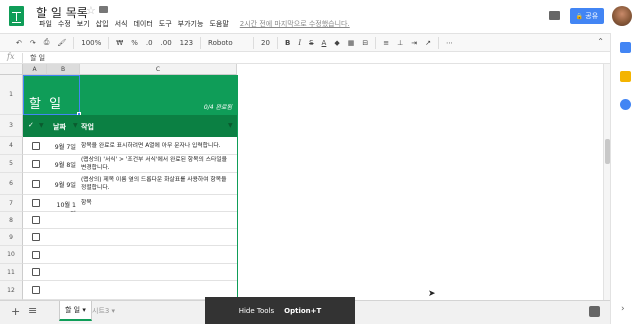 The width and height of the screenshot is (639, 324). What do you see at coordinates (134, 43) in the screenshot?
I see `percent-button: %` at bounding box center [134, 43].